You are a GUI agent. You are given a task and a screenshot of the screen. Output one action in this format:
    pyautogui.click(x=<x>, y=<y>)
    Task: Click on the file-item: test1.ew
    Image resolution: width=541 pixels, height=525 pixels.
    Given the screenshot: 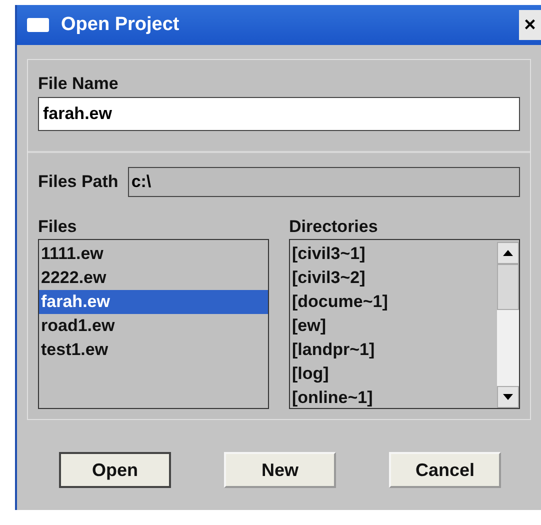 What is the action you would take?
    pyautogui.click(x=153, y=350)
    